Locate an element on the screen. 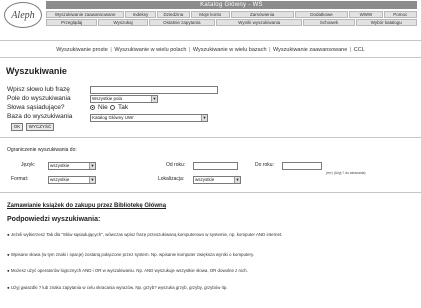 The width and height of the screenshot is (421, 308). year-to-label: Do roku: is located at coordinates (264, 165).